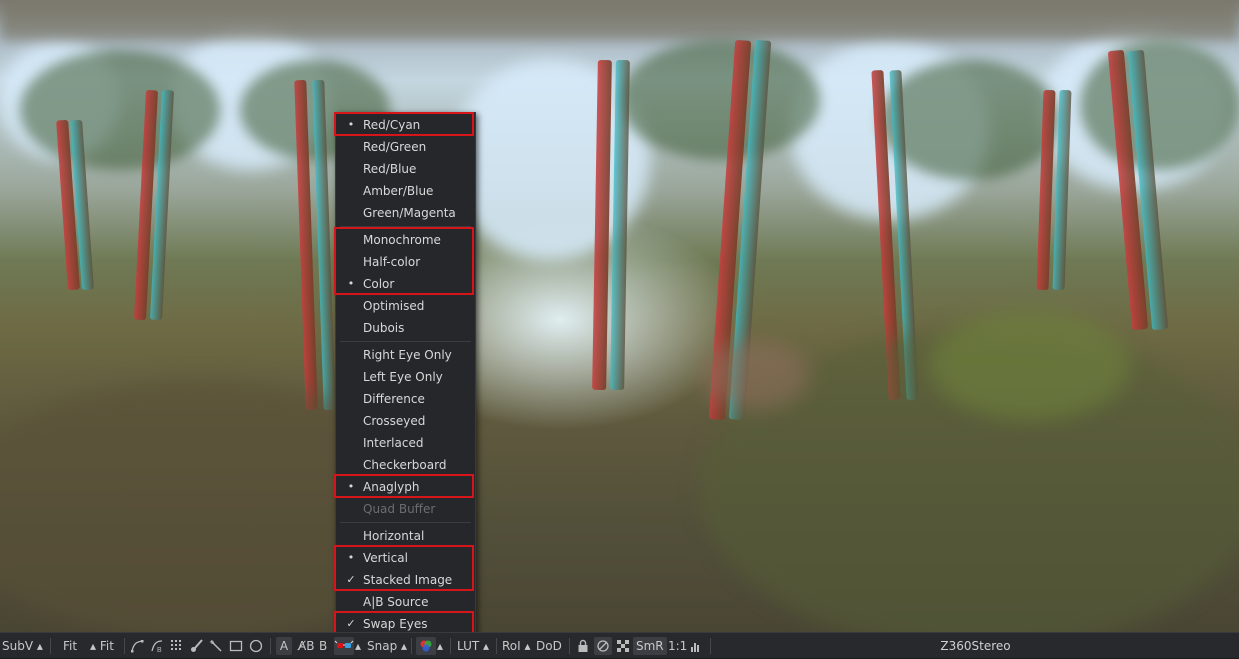 This screenshot has width=1239, height=659. I want to click on bspline-mask-icon: B, so click(157, 646).